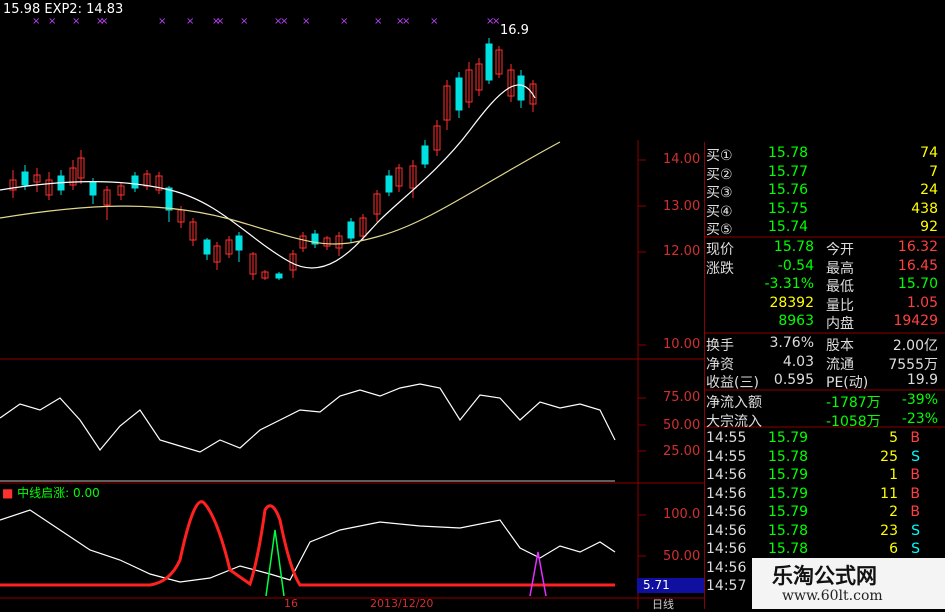 Image resolution: width=945 pixels, height=612 pixels. Describe the element at coordinates (824, 304) in the screenshot. I see `stat-row: 28392 量比 1.05` at that location.